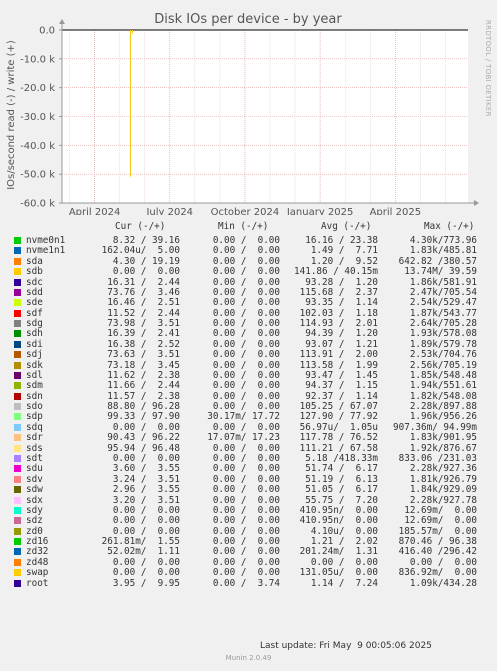  What do you see at coordinates (248, 658) in the screenshot?
I see `munin-version: Munin 2.0.49` at bounding box center [248, 658].